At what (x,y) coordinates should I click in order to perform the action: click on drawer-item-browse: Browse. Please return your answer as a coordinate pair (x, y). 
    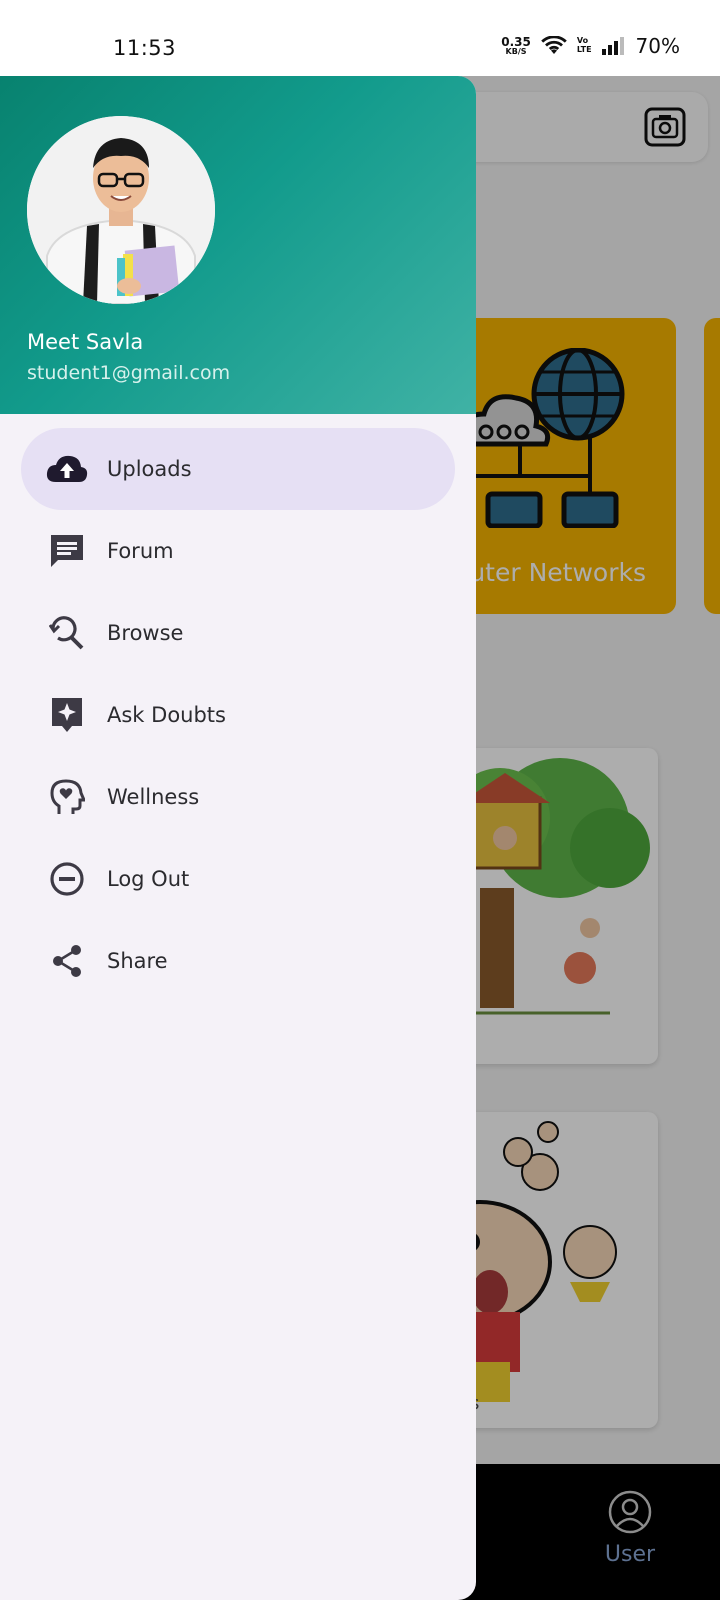
    Looking at the image, I should click on (238, 633).